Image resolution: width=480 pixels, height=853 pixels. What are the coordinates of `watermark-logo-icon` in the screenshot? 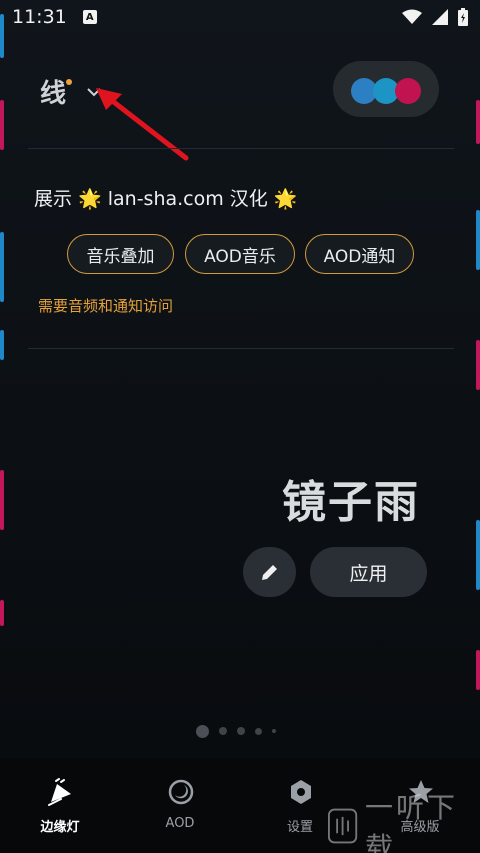 It's located at (343, 826).